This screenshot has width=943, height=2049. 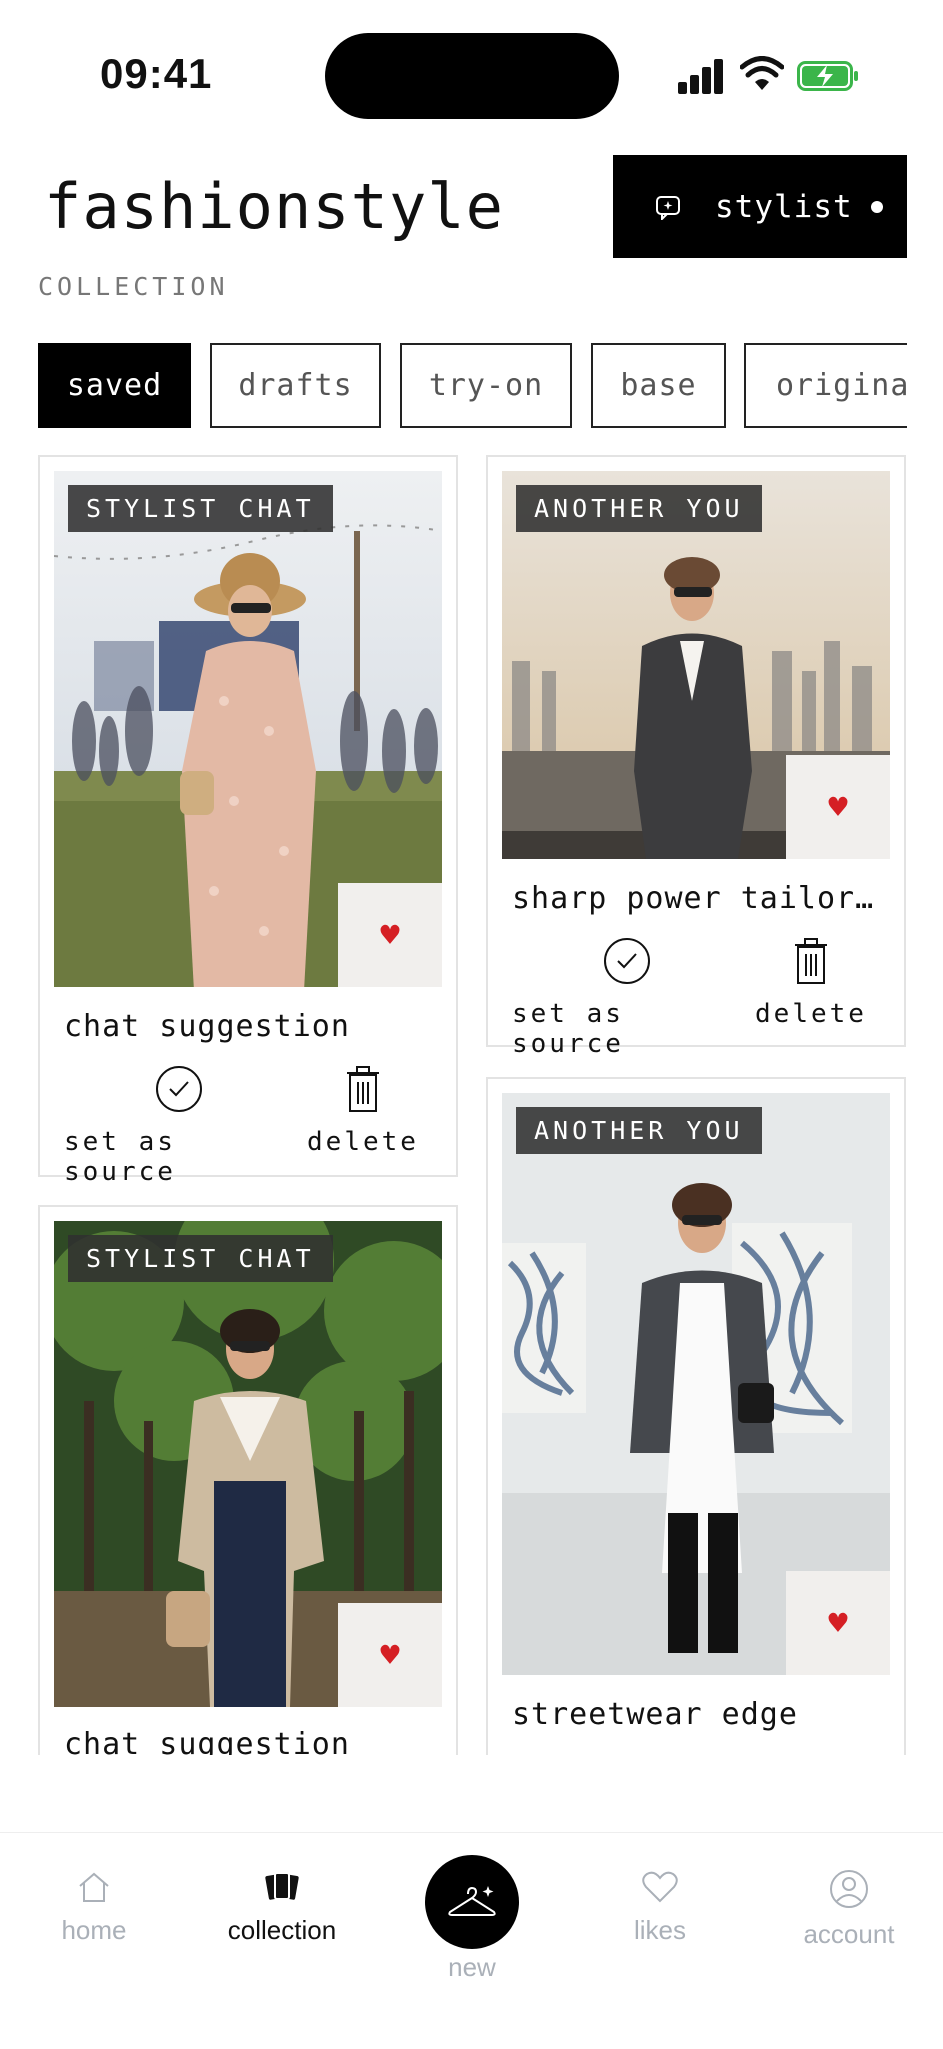 I want to click on nav-likes-label: likes, so click(x=659, y=1930).